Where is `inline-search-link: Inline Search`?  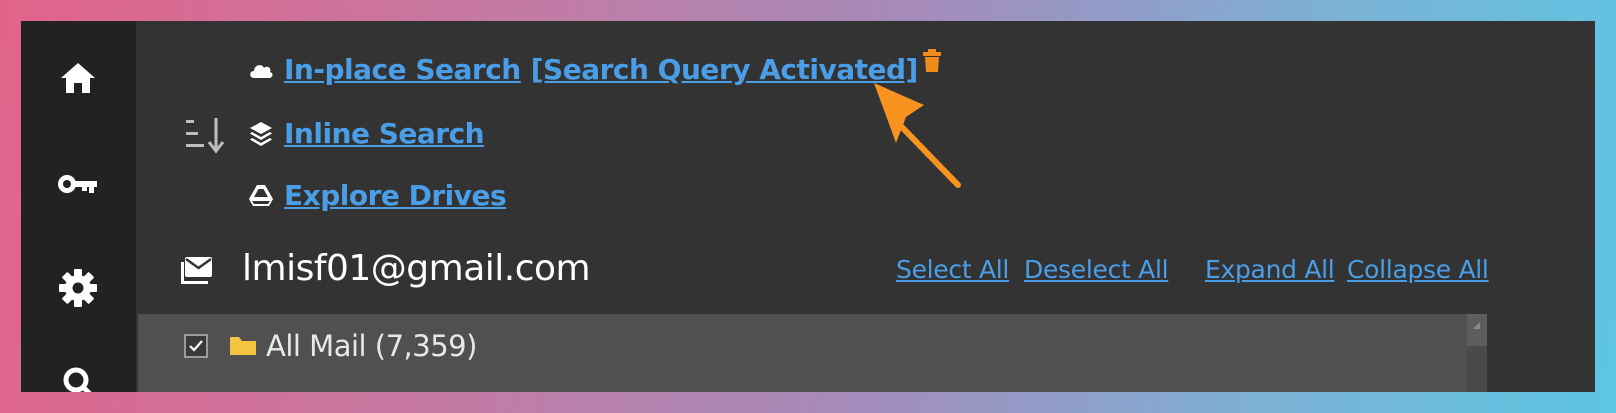 inline-search-link: Inline Search is located at coordinates (384, 133).